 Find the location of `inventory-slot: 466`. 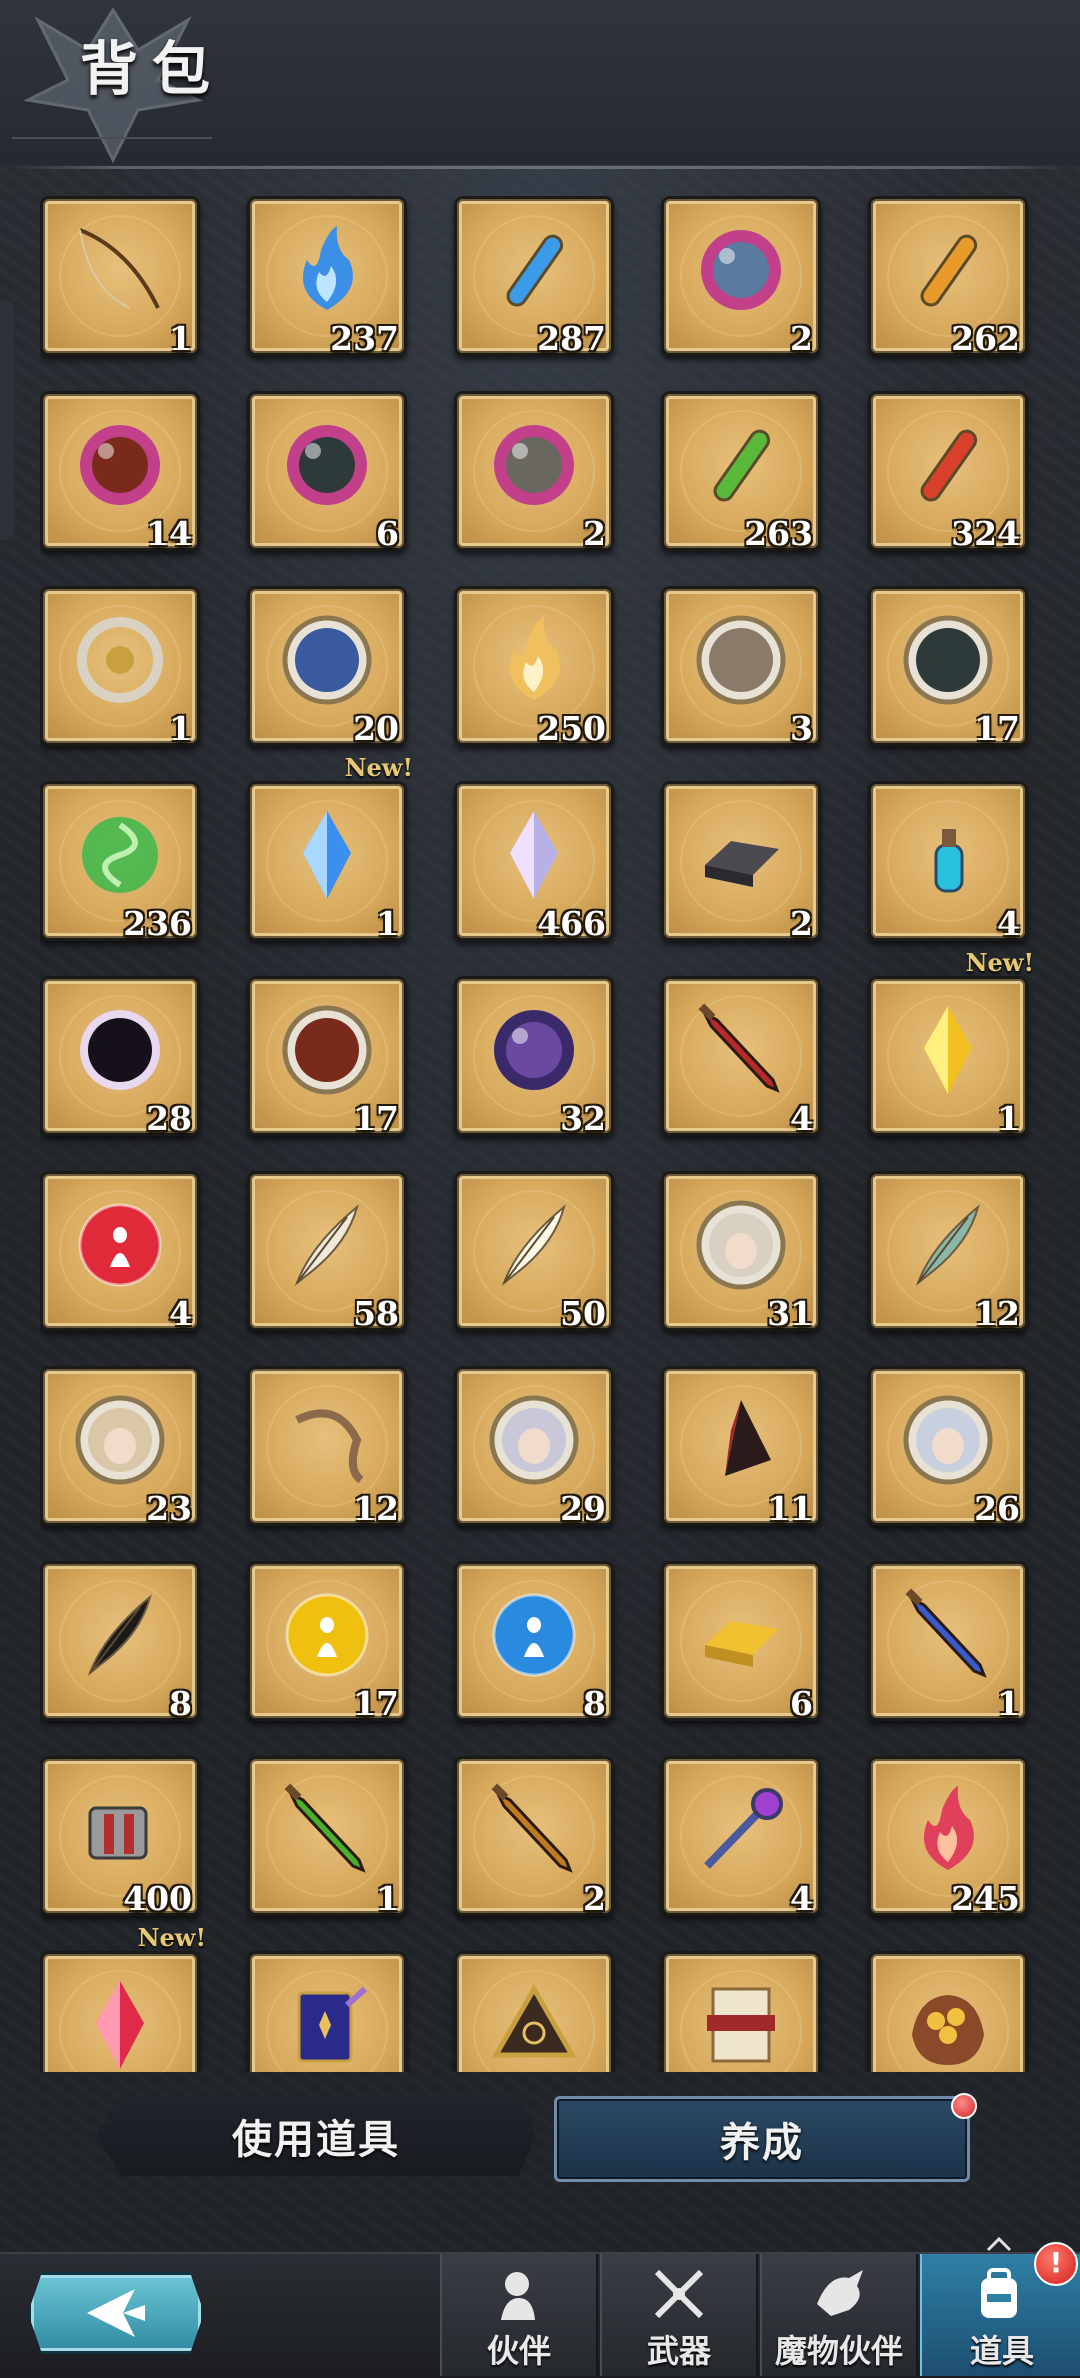

inventory-slot: 466 is located at coordinates (534, 862).